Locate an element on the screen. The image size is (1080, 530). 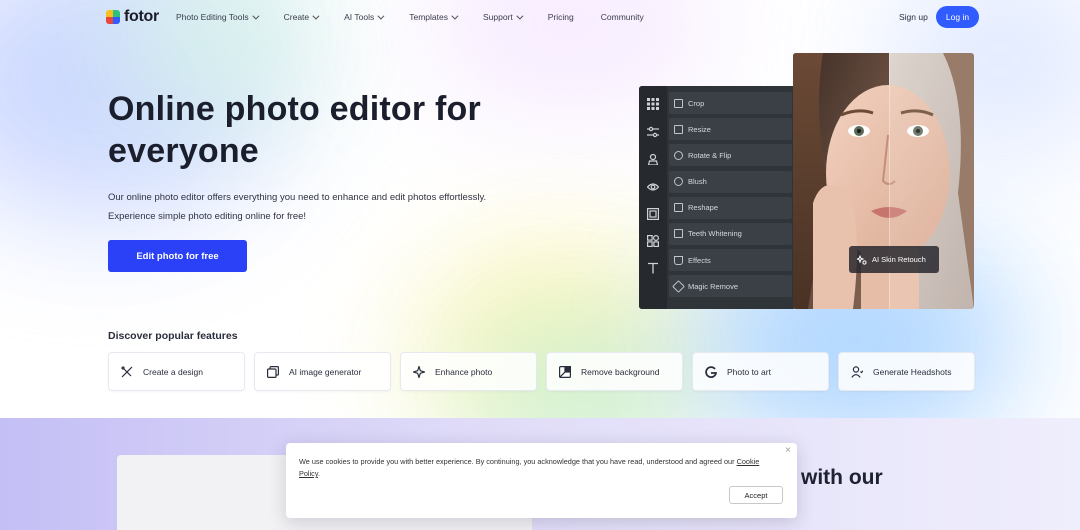
feature-generate-headshots: Generate Headshots is located at coordinates (906, 371).